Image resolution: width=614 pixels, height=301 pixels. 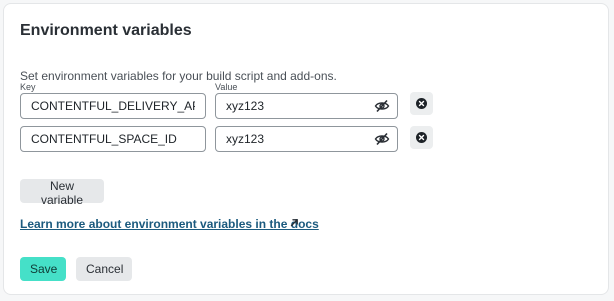 I want to click on cancel-button: Cancel, so click(x=104, y=269).